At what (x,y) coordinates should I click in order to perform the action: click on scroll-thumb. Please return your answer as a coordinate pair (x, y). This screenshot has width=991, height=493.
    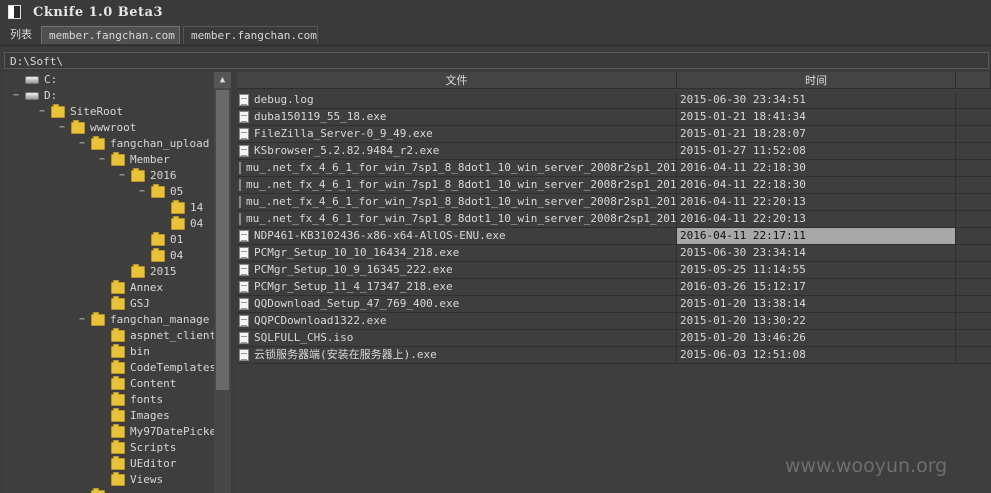
    Looking at the image, I should click on (222, 240).